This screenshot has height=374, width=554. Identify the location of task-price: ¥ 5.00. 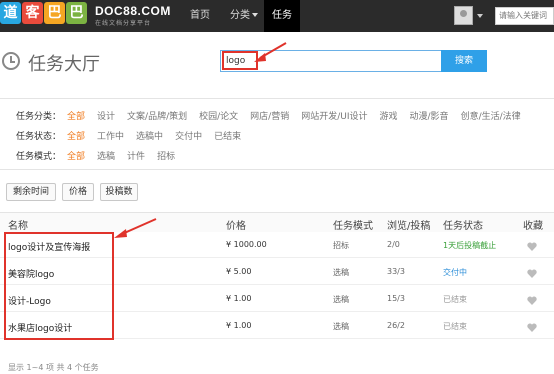
(239, 271).